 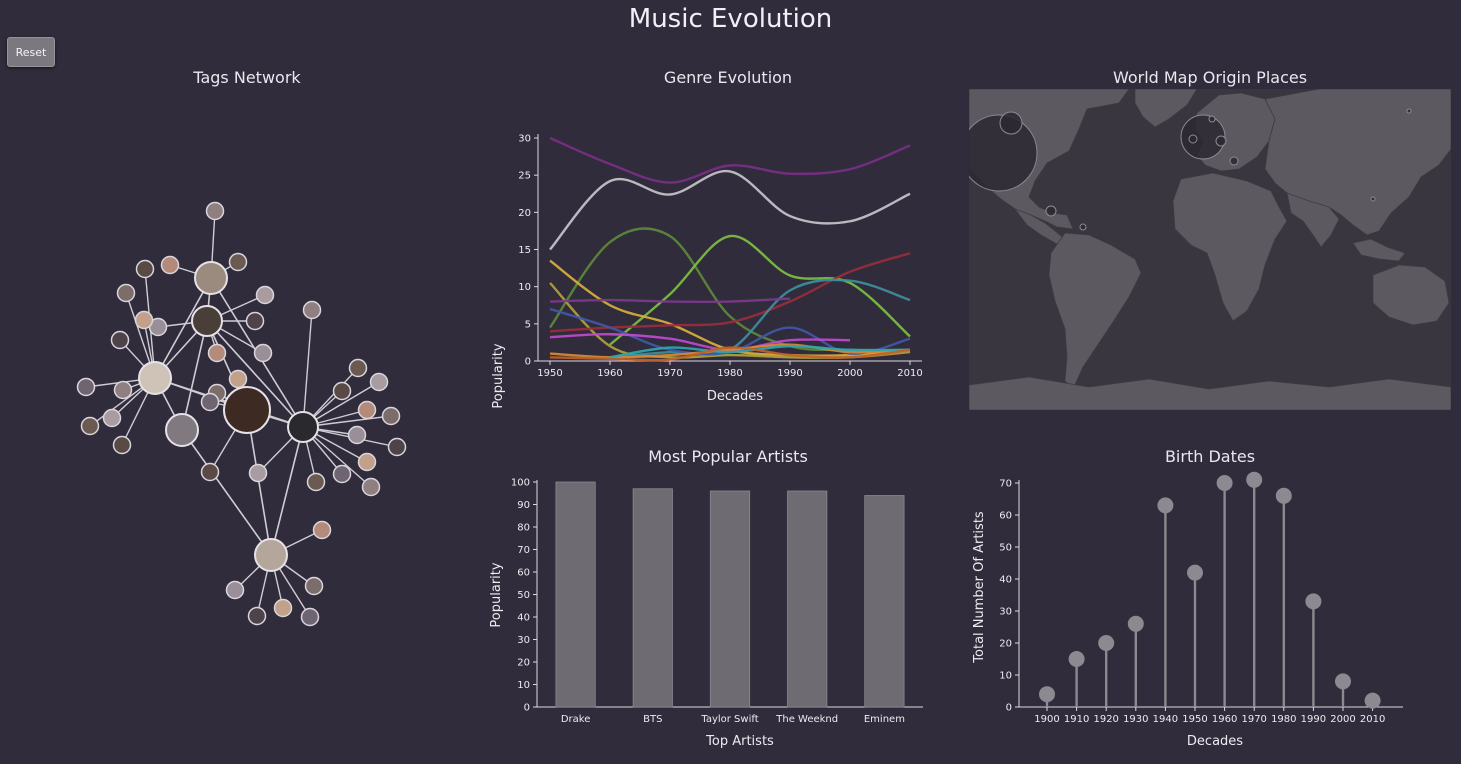 I want to click on artists-y-tick: 90, so click(x=523, y=505).